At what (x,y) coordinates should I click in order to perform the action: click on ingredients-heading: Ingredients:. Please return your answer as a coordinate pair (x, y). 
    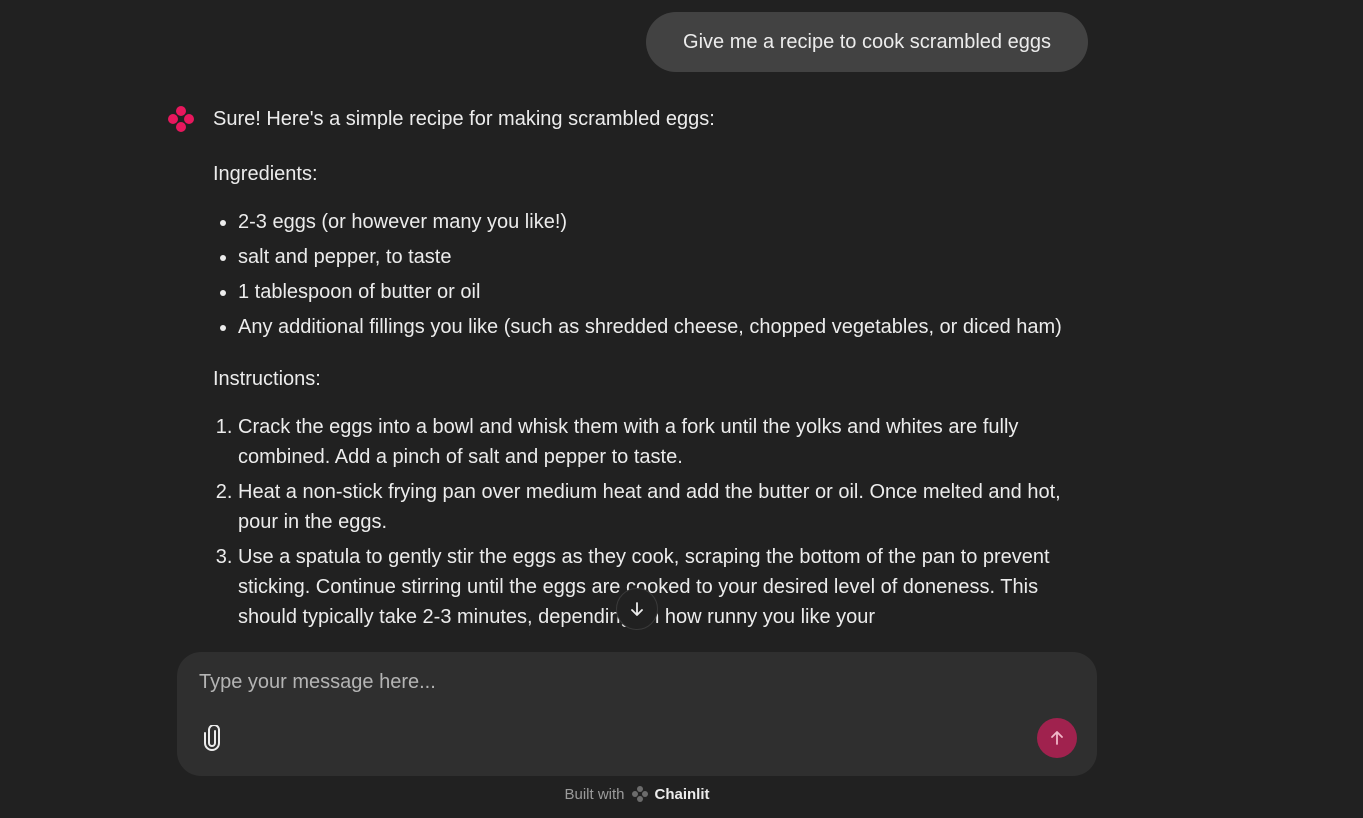
    Looking at the image, I should click on (265, 174).